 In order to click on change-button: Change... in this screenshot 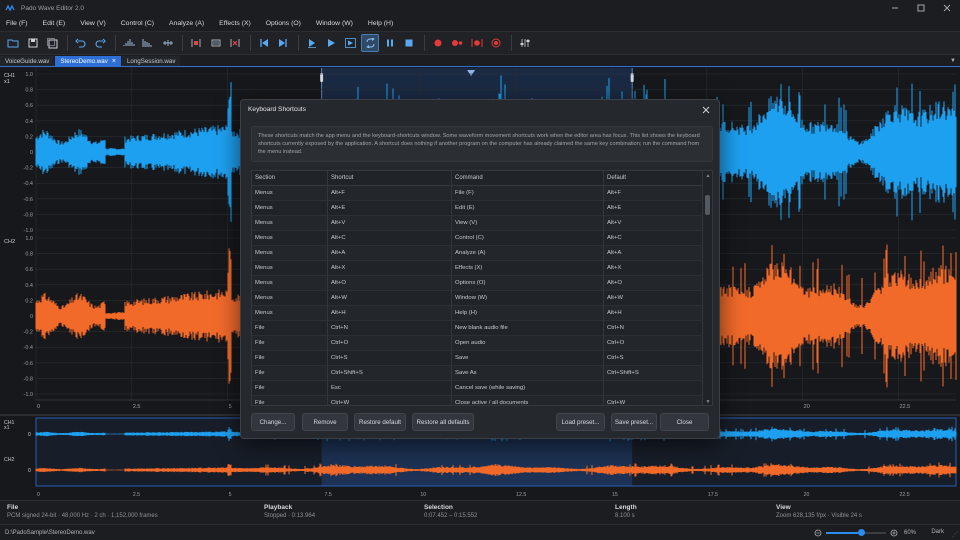, I will do `click(273, 422)`.